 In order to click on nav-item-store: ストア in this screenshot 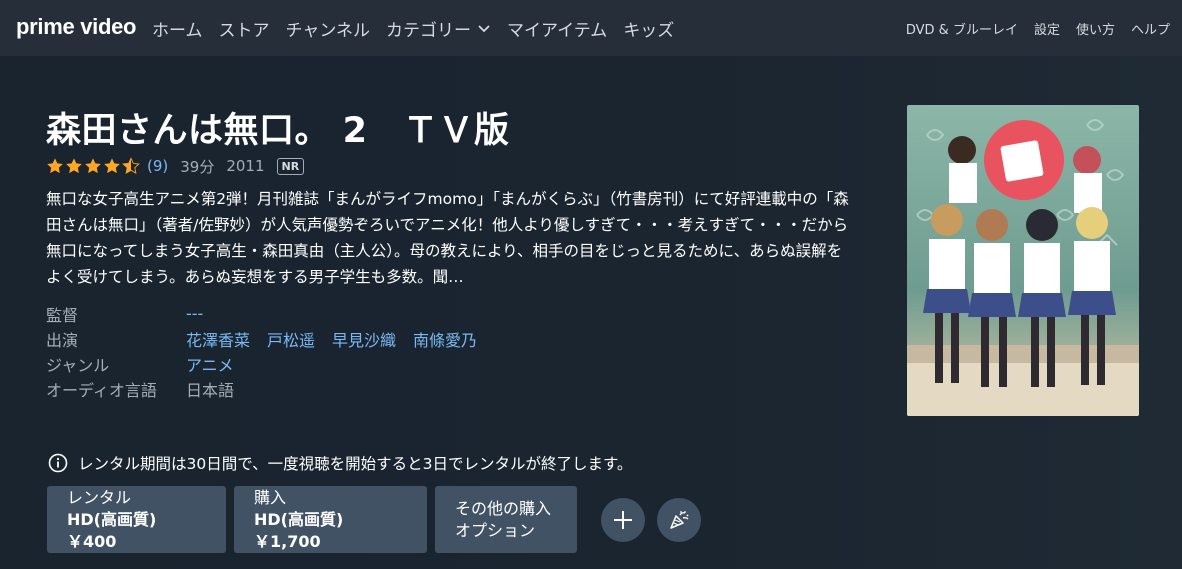, I will do `click(244, 28)`.